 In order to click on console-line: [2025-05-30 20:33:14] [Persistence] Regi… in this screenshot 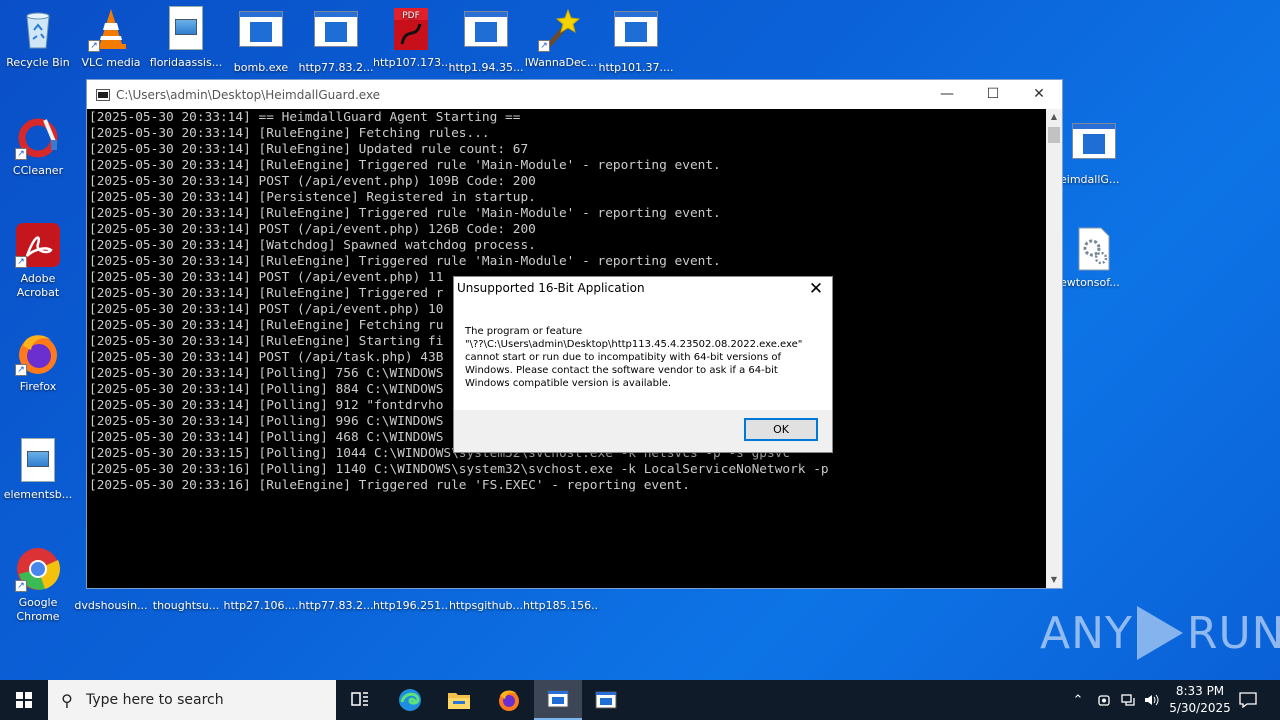, I will do `click(312, 197)`.